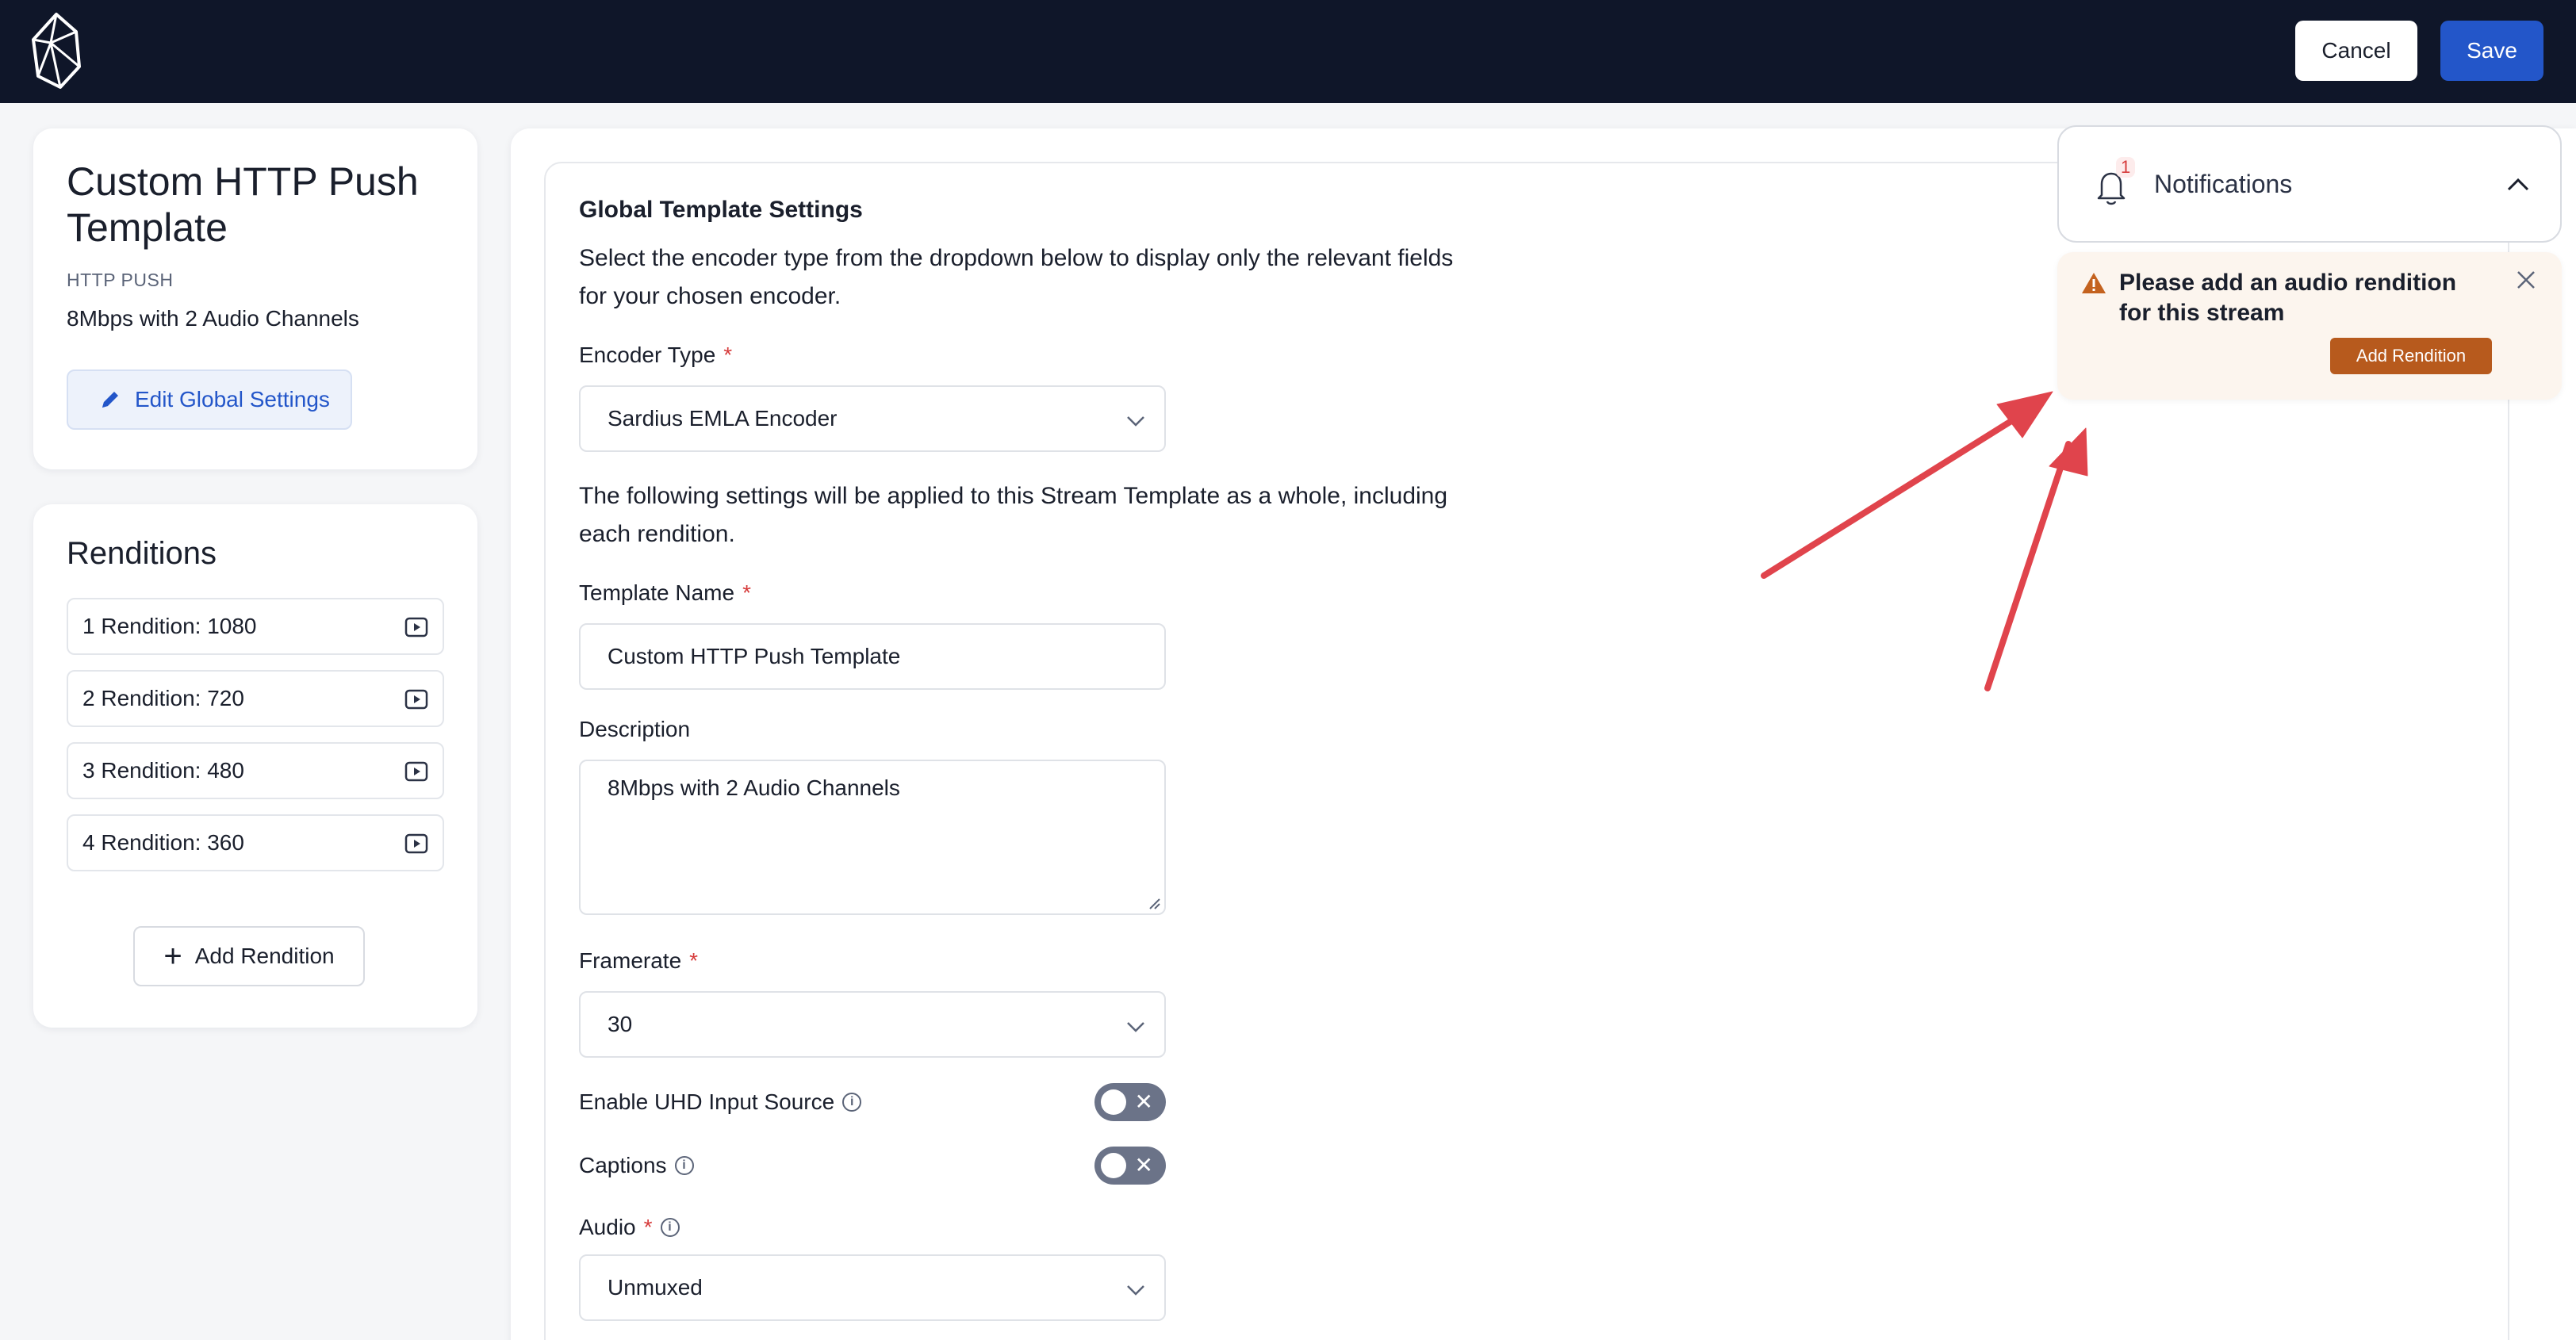  What do you see at coordinates (2518, 184) in the screenshot?
I see `chevron-up-icon` at bounding box center [2518, 184].